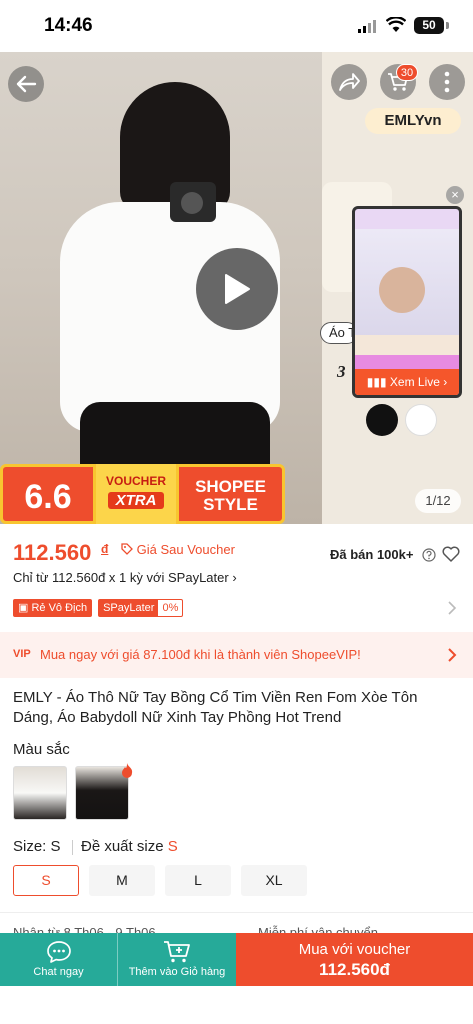  Describe the element at coordinates (68, 25) in the screenshot. I see `status-time: 14:46` at that location.